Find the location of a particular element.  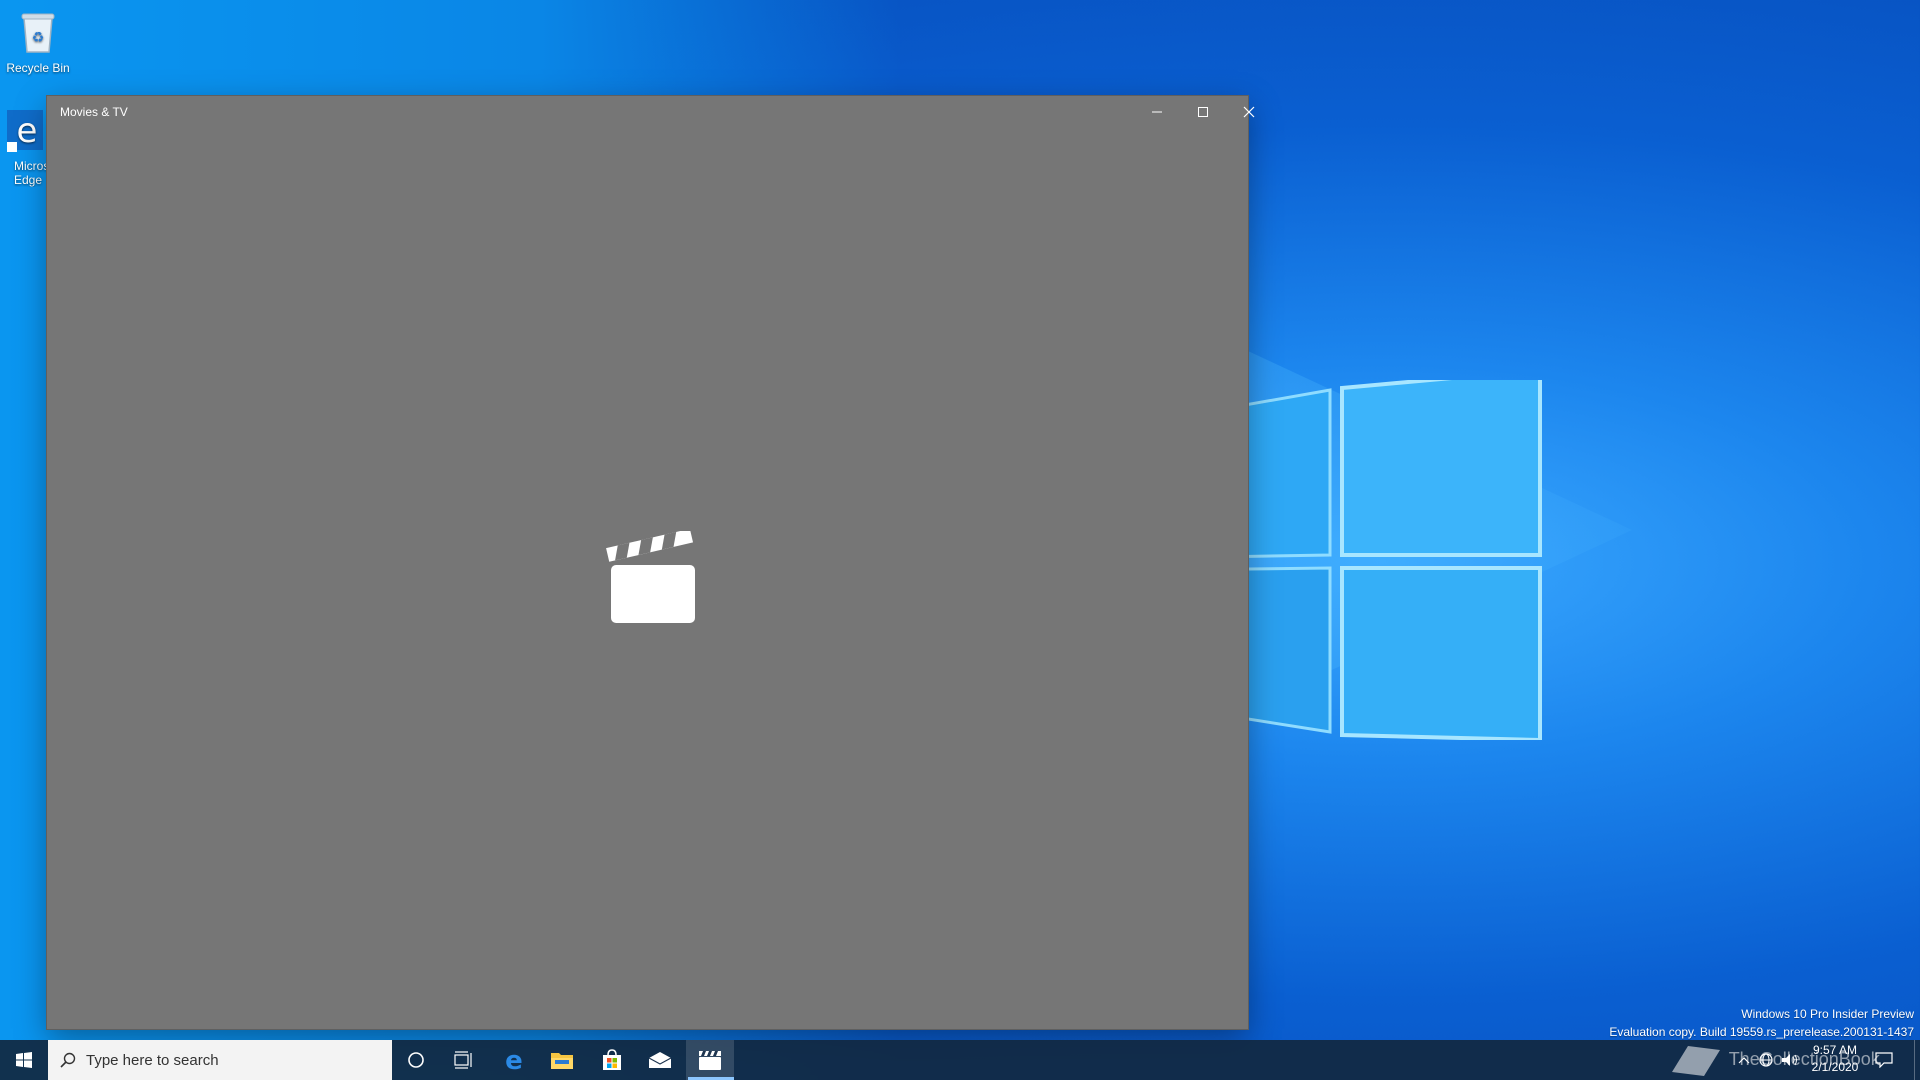

desktop-icon-microsoft-edge: e Micros Edge is located at coordinates (25, 147).